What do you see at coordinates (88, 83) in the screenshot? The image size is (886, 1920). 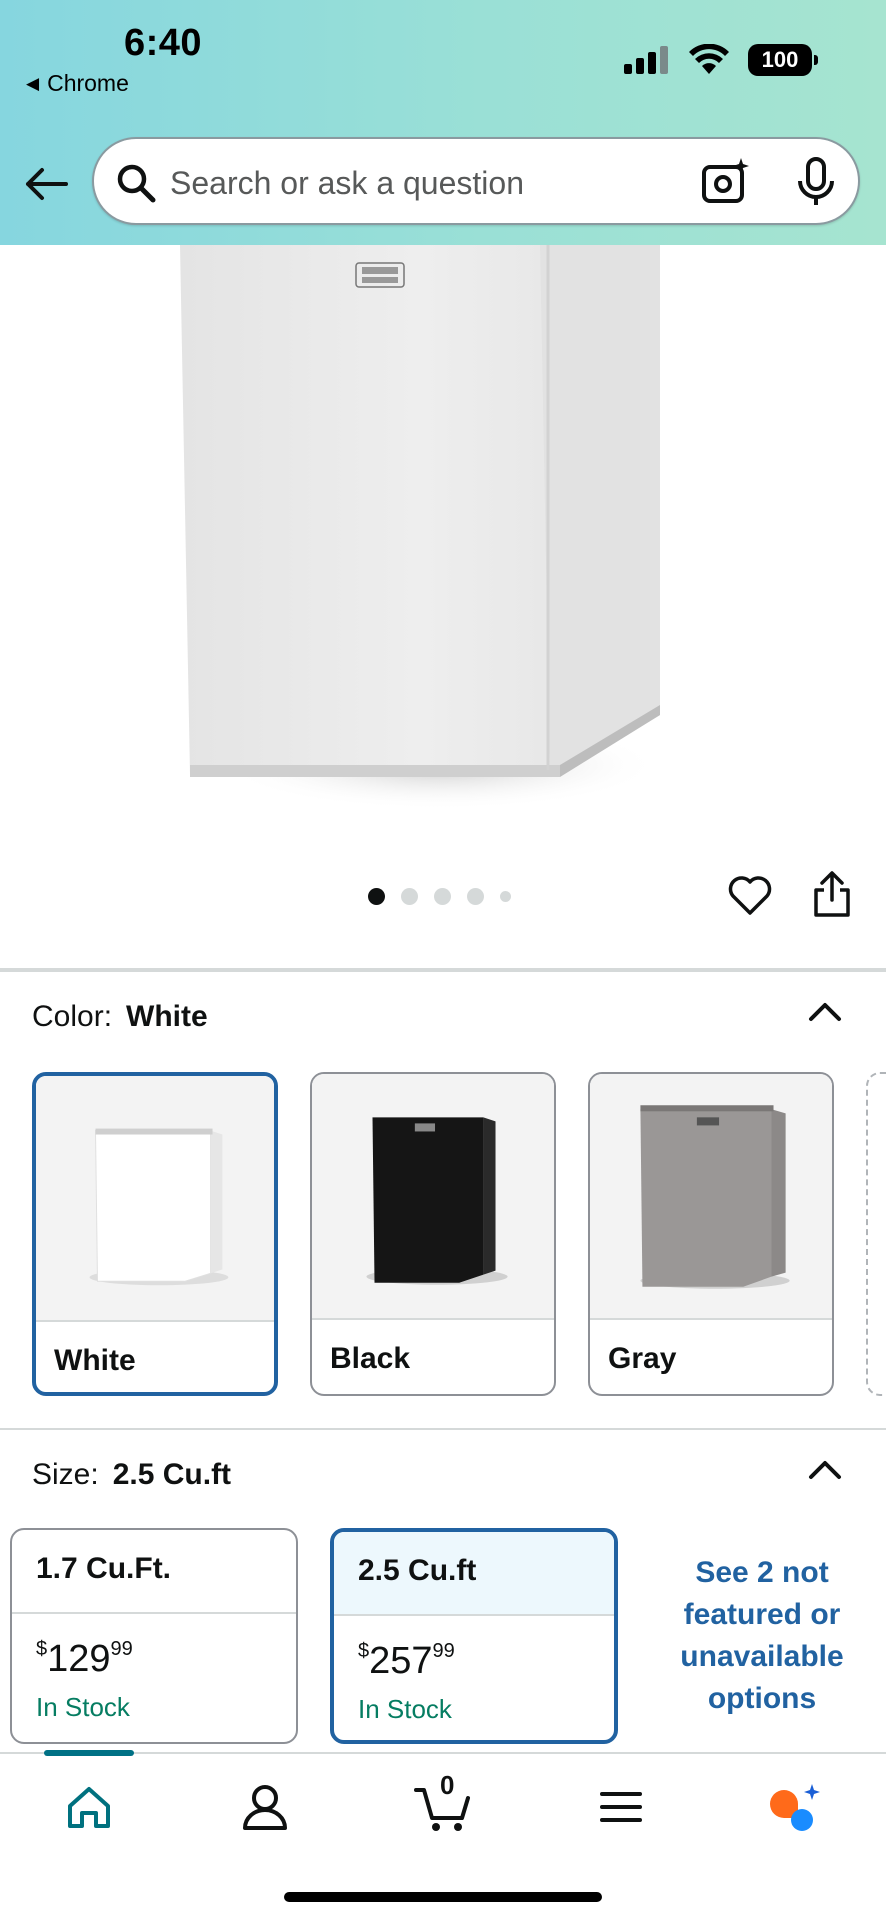 I see `back-app-label: Chrome` at bounding box center [88, 83].